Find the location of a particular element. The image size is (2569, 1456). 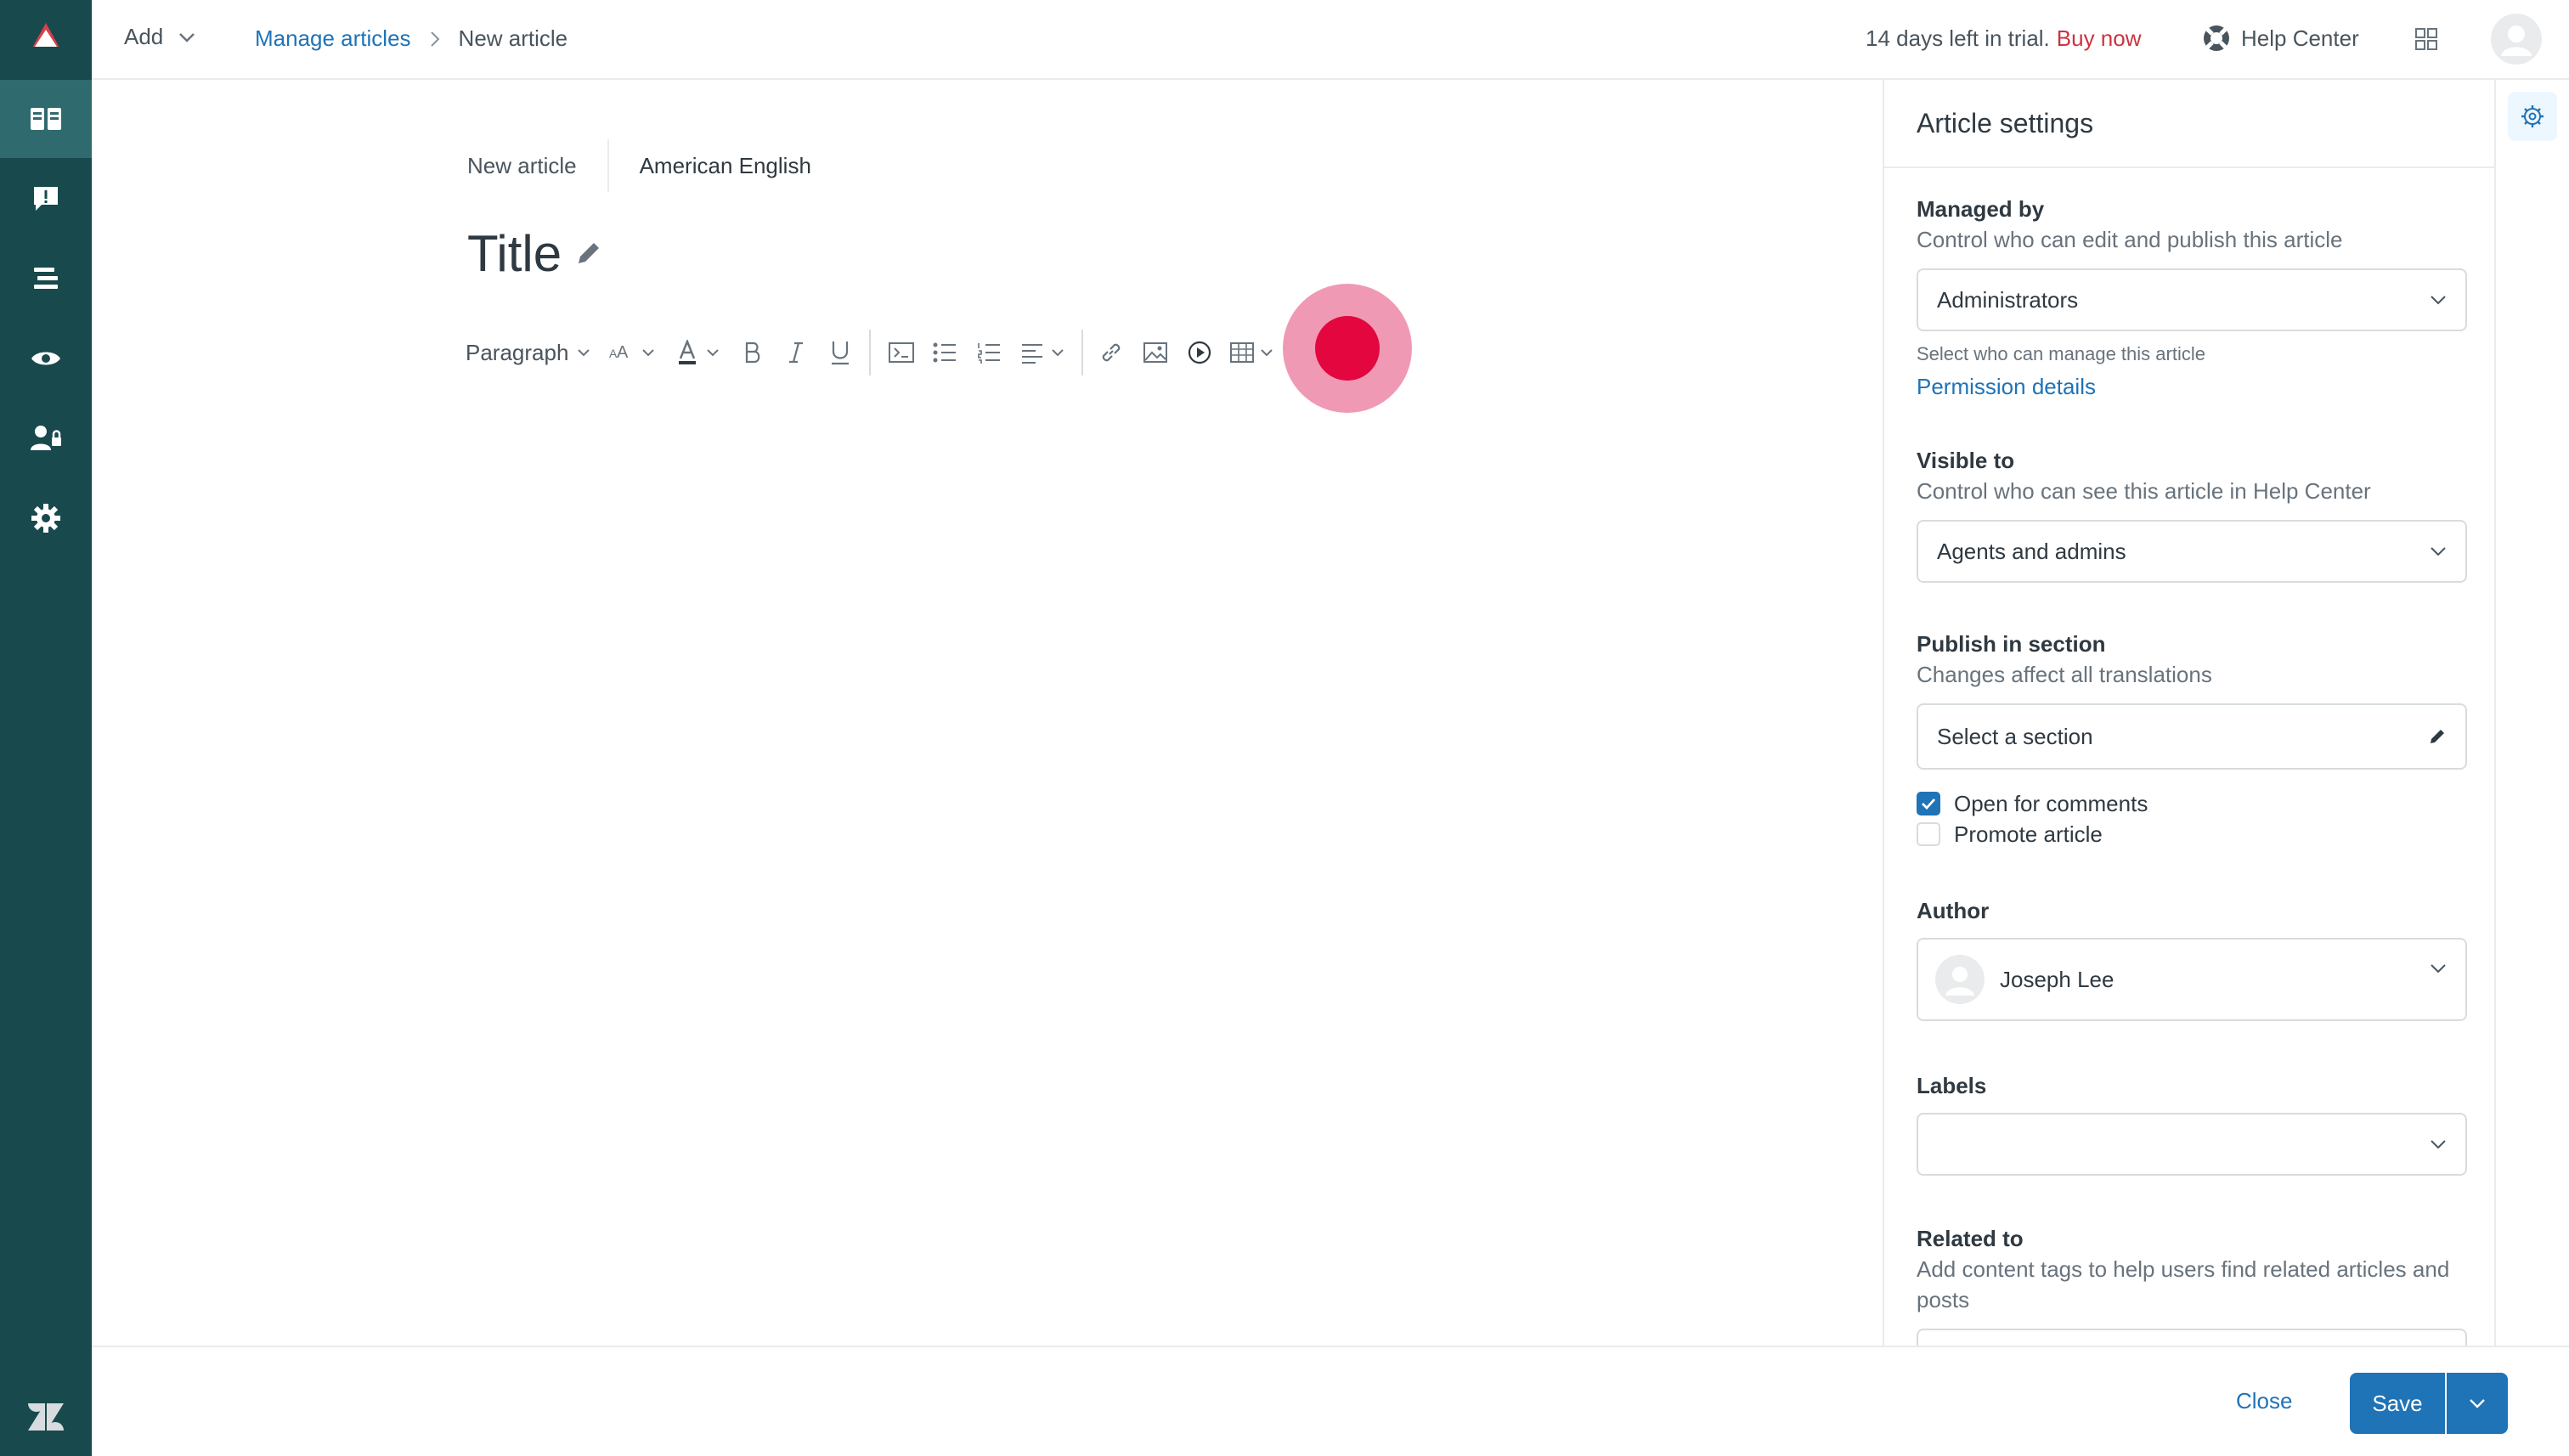

preview-icon is located at coordinates (45, 359).